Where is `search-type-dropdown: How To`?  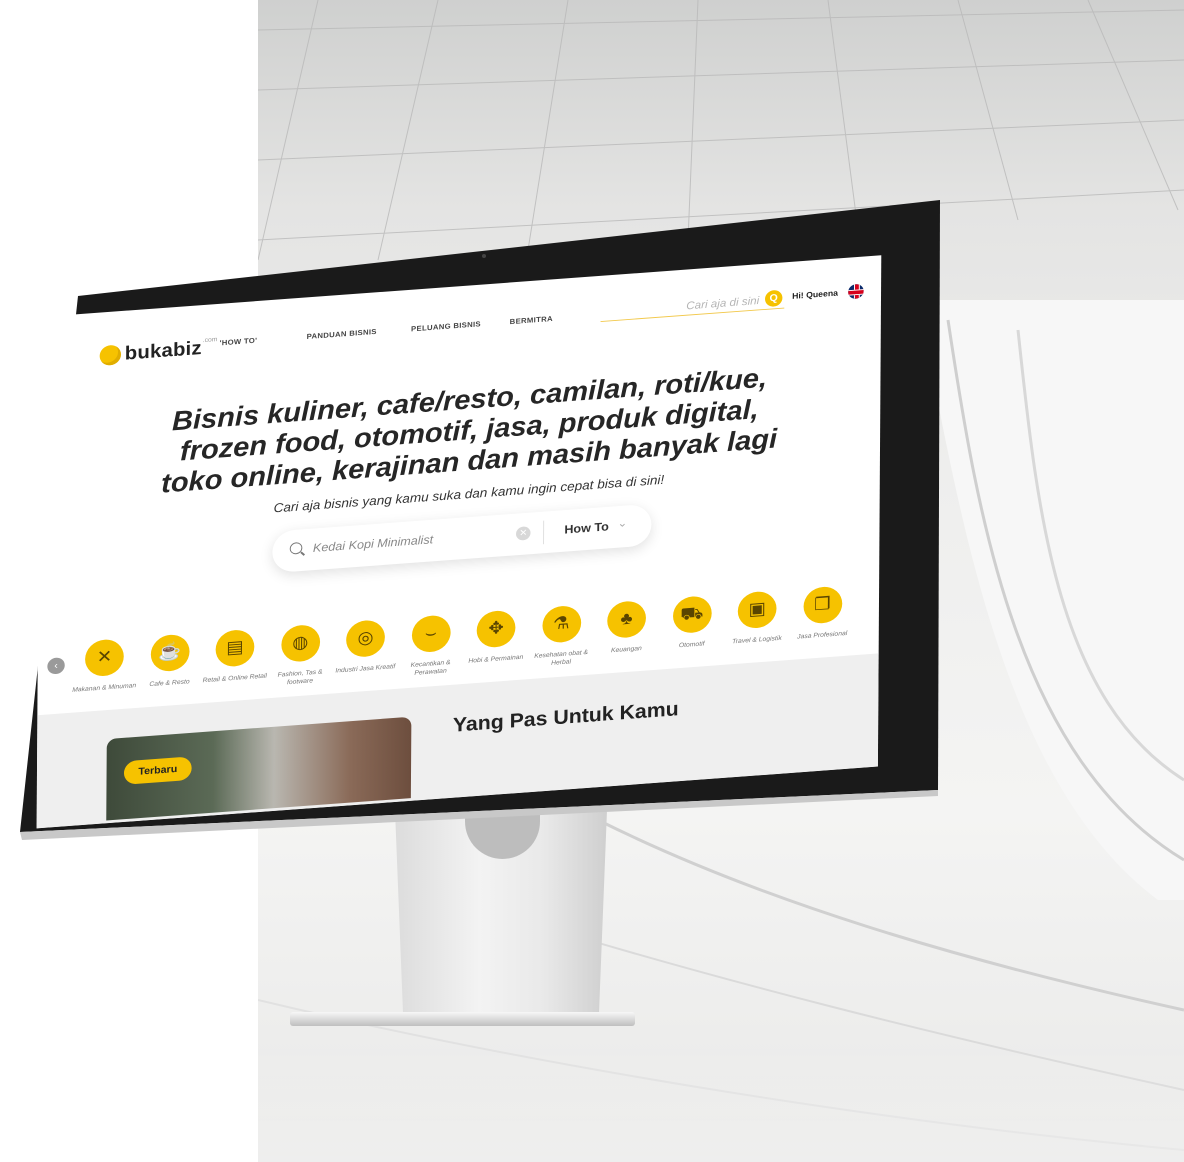 search-type-dropdown: How To is located at coordinates (586, 527).